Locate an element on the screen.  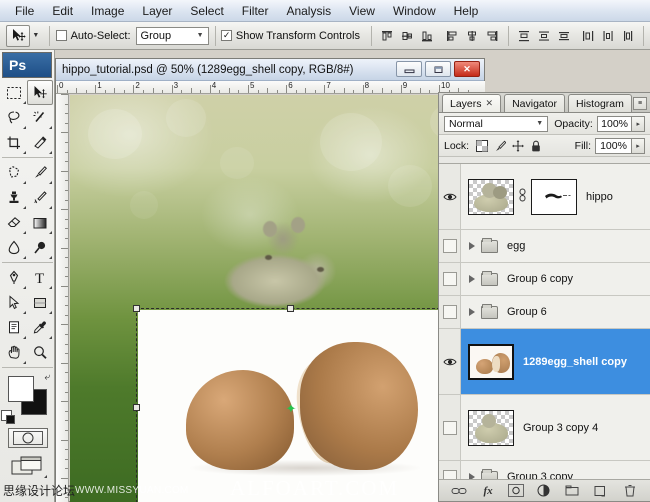
layer-row-group-3-copy-4: Group 3 copy 4 is located at coordinates (544, 428).